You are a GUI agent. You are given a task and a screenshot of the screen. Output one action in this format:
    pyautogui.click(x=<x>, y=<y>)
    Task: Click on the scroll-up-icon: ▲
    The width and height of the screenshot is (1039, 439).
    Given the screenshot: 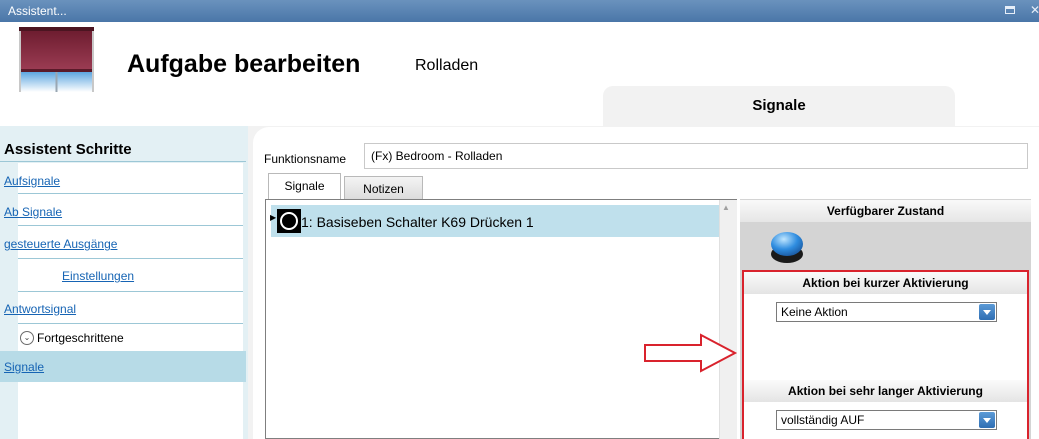 What is the action you would take?
    pyautogui.click(x=726, y=207)
    